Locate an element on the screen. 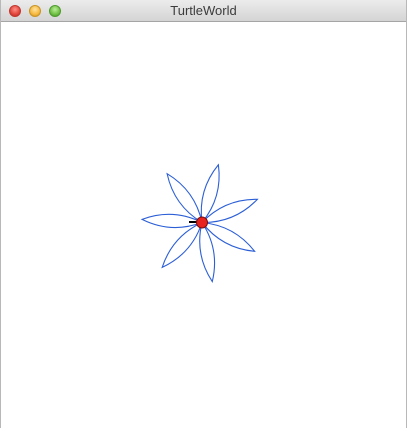 The image size is (407, 428). turtle-canvas is located at coordinates (199, 223).